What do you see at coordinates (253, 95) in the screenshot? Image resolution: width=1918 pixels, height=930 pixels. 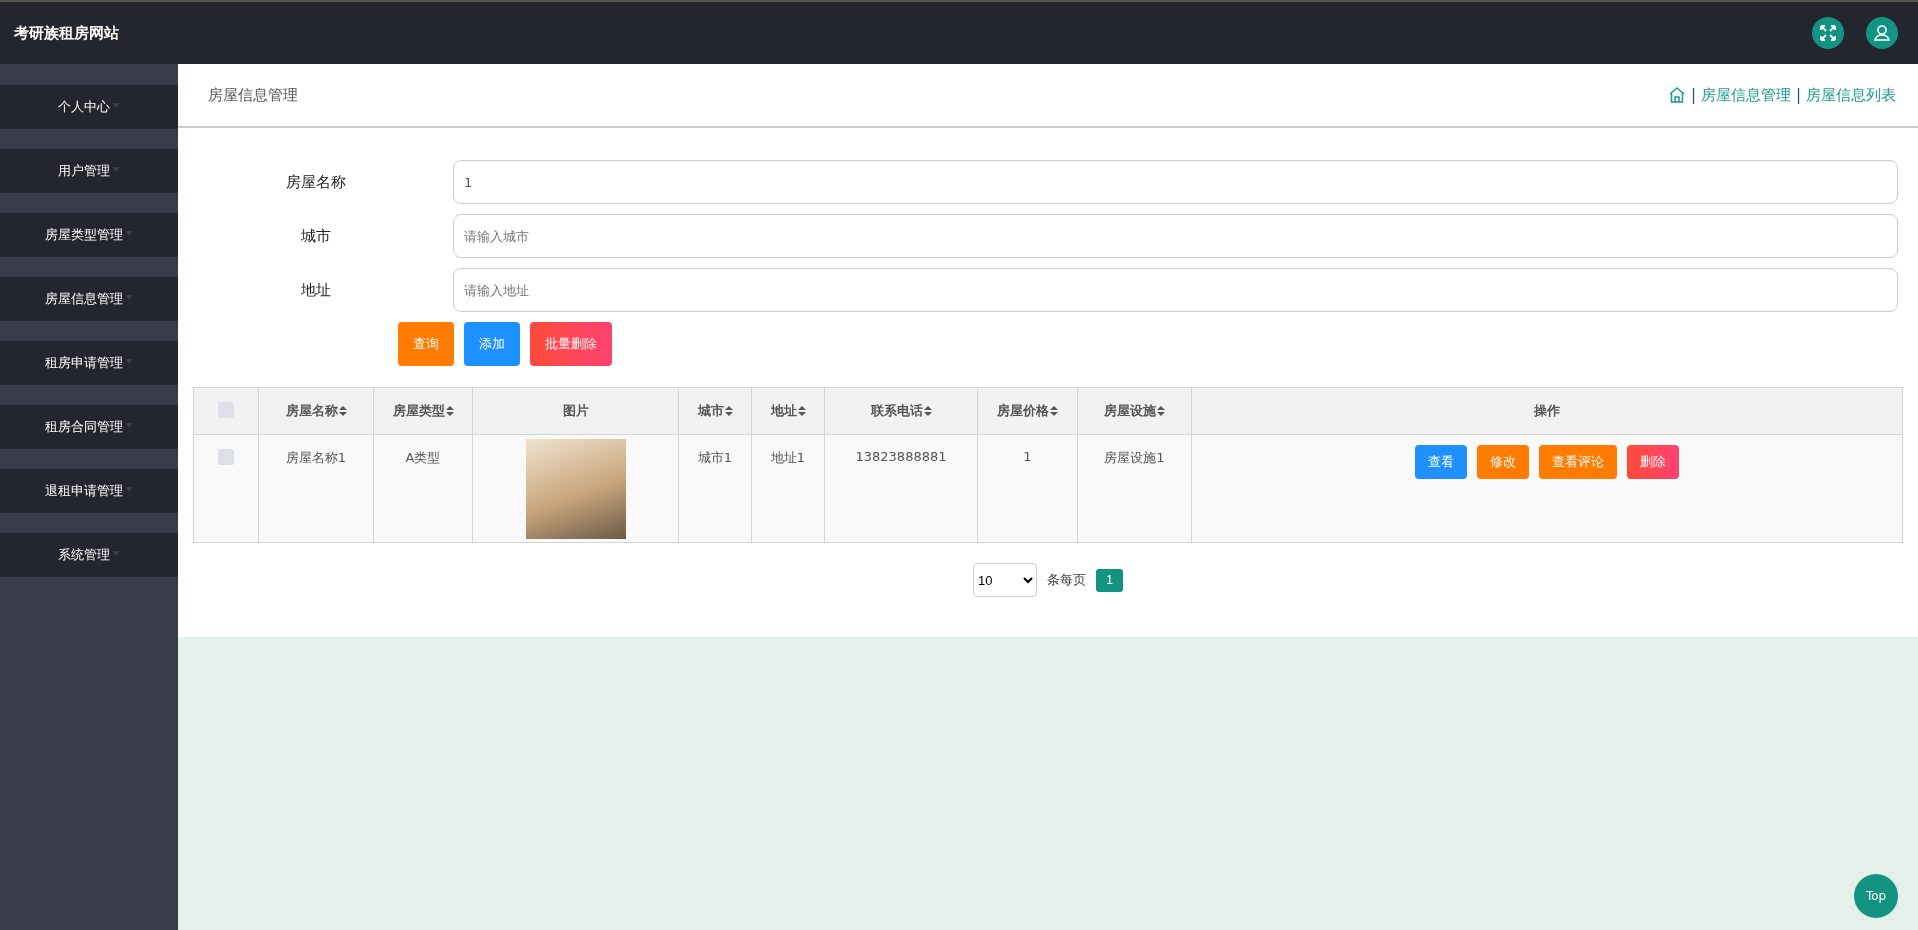 I see `page-title: 房屋信息管理` at bounding box center [253, 95].